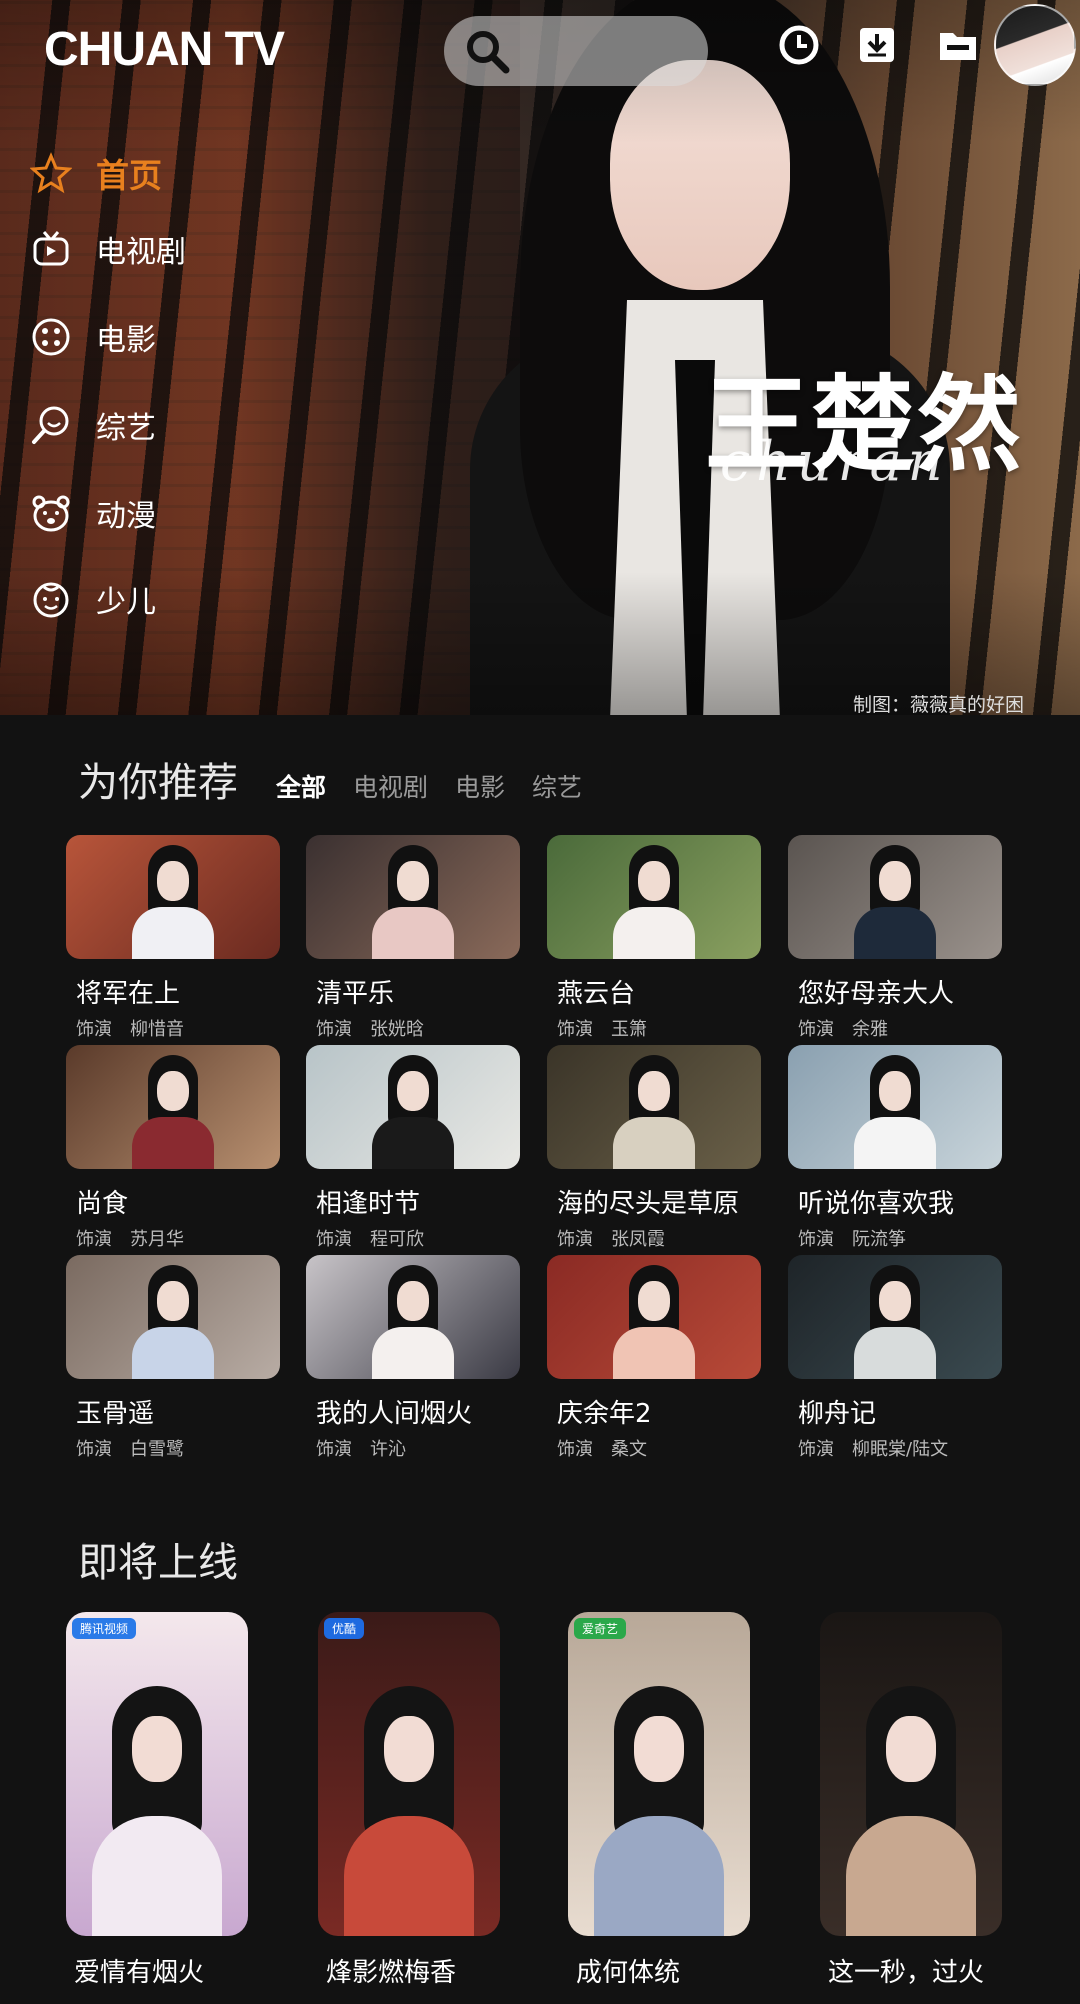 This screenshot has width=1080, height=2004. I want to click on nav-item-tv: 电视剧, so click(108, 249).